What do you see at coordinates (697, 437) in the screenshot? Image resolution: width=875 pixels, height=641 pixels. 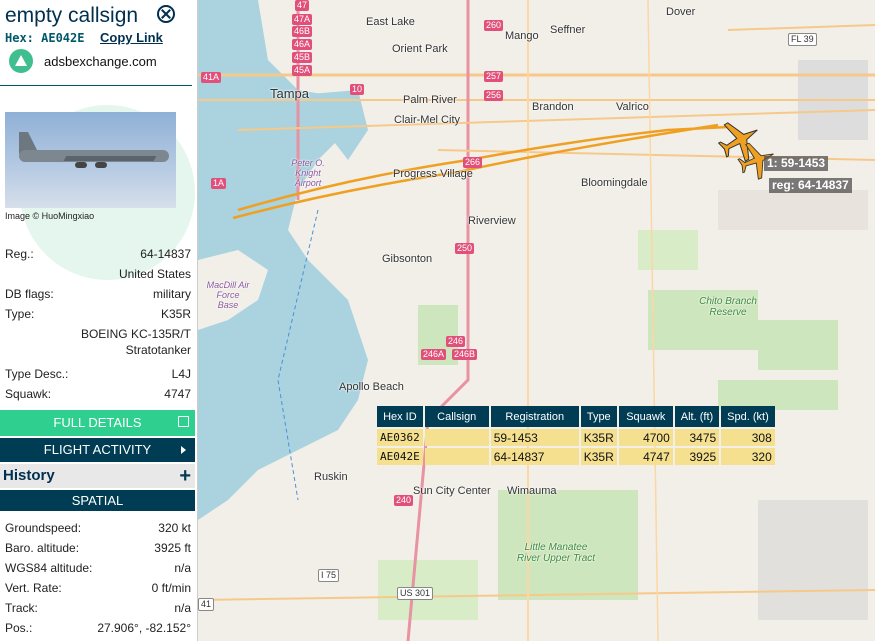 I see `altitude-cell: 3475` at bounding box center [697, 437].